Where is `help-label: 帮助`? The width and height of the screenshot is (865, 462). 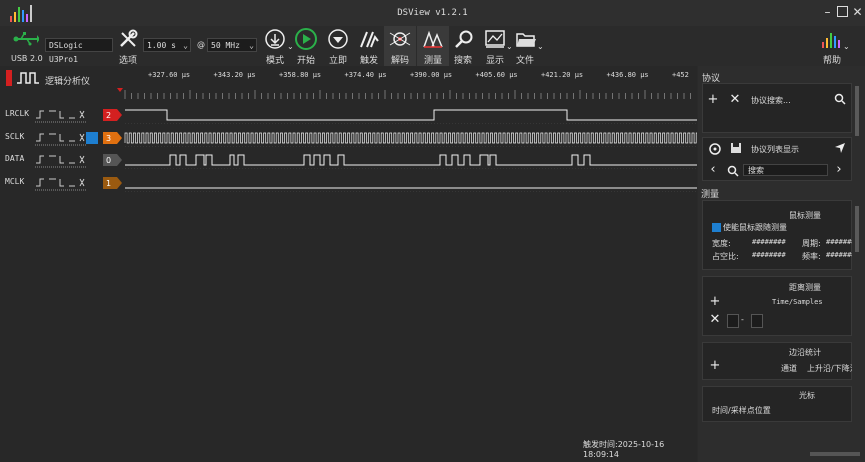 help-label: 帮助 is located at coordinates (832, 59).